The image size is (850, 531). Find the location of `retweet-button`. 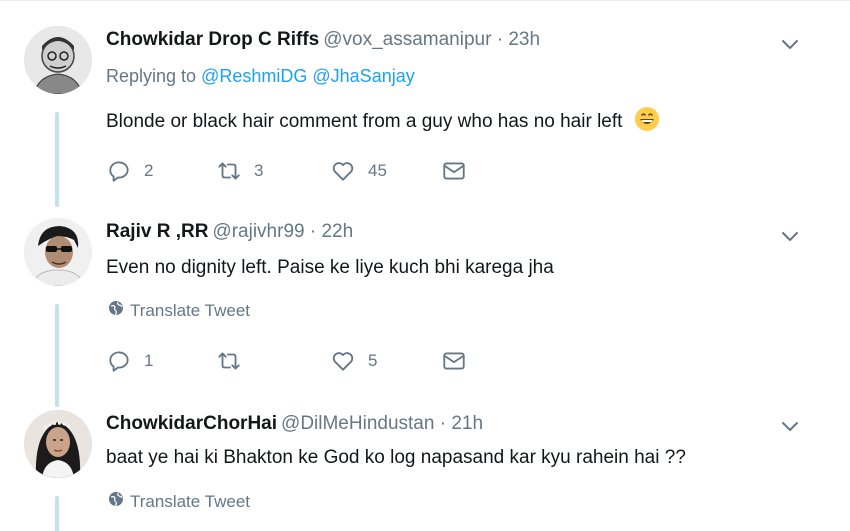

retweet-button is located at coordinates (235, 361).